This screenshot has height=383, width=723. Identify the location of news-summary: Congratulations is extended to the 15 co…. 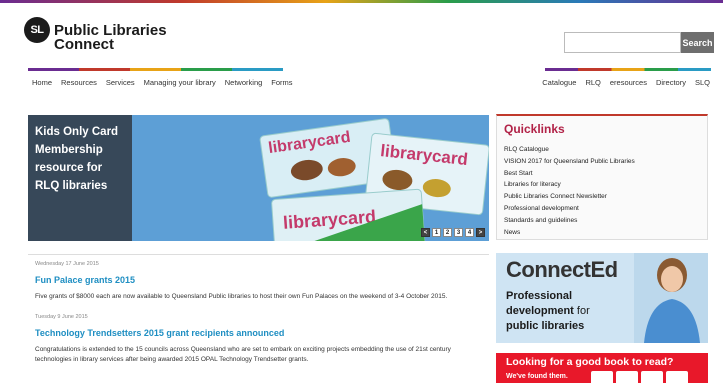
(243, 354).